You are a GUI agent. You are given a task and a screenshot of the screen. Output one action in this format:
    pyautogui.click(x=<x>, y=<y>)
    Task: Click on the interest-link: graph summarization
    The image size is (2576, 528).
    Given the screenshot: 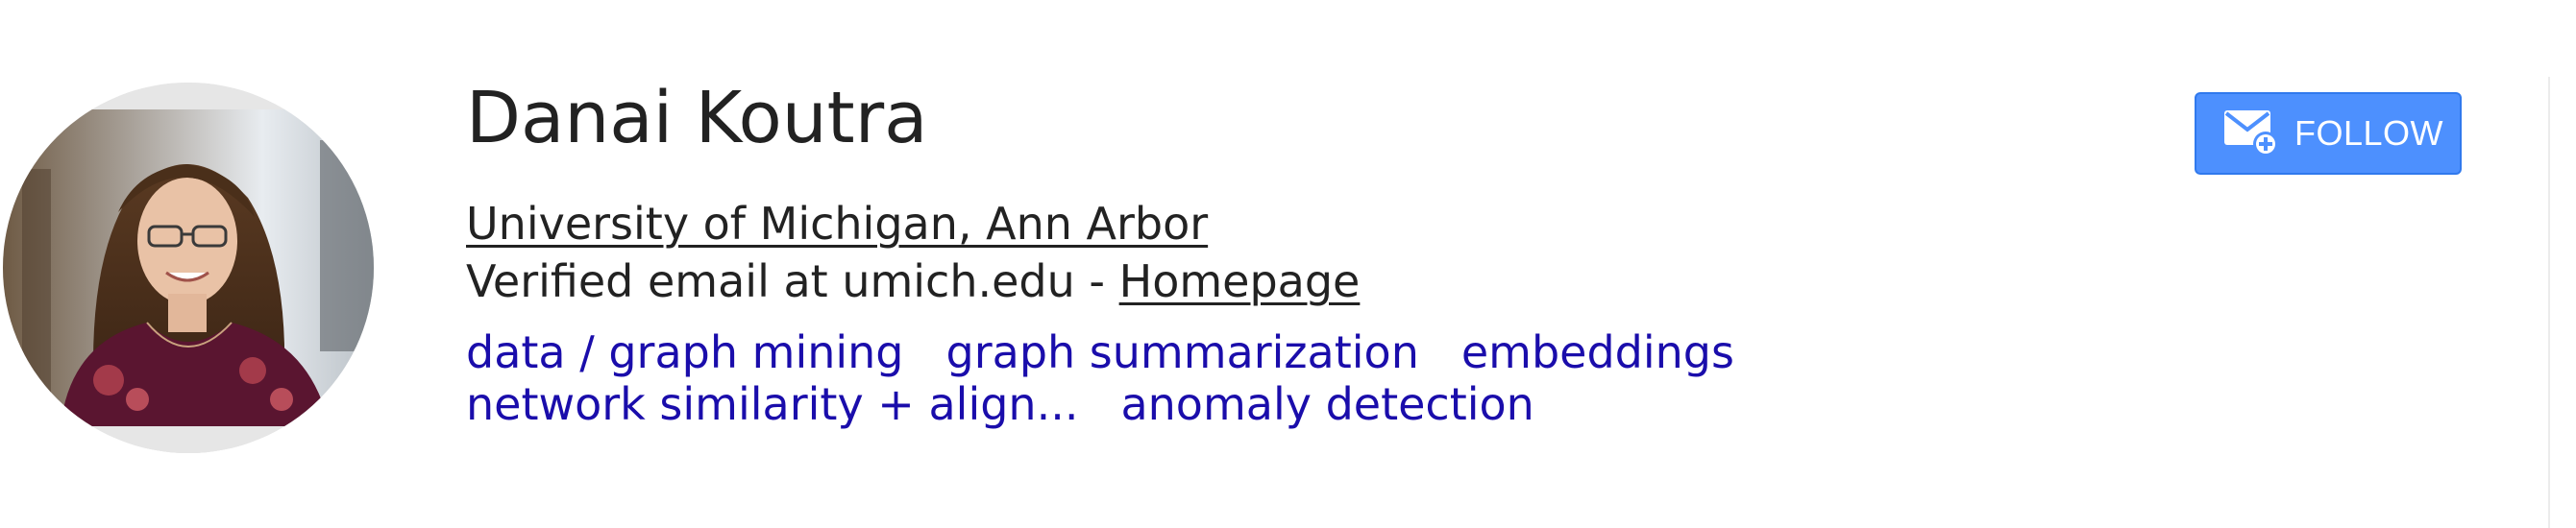 What is the action you would take?
    pyautogui.click(x=1182, y=352)
    